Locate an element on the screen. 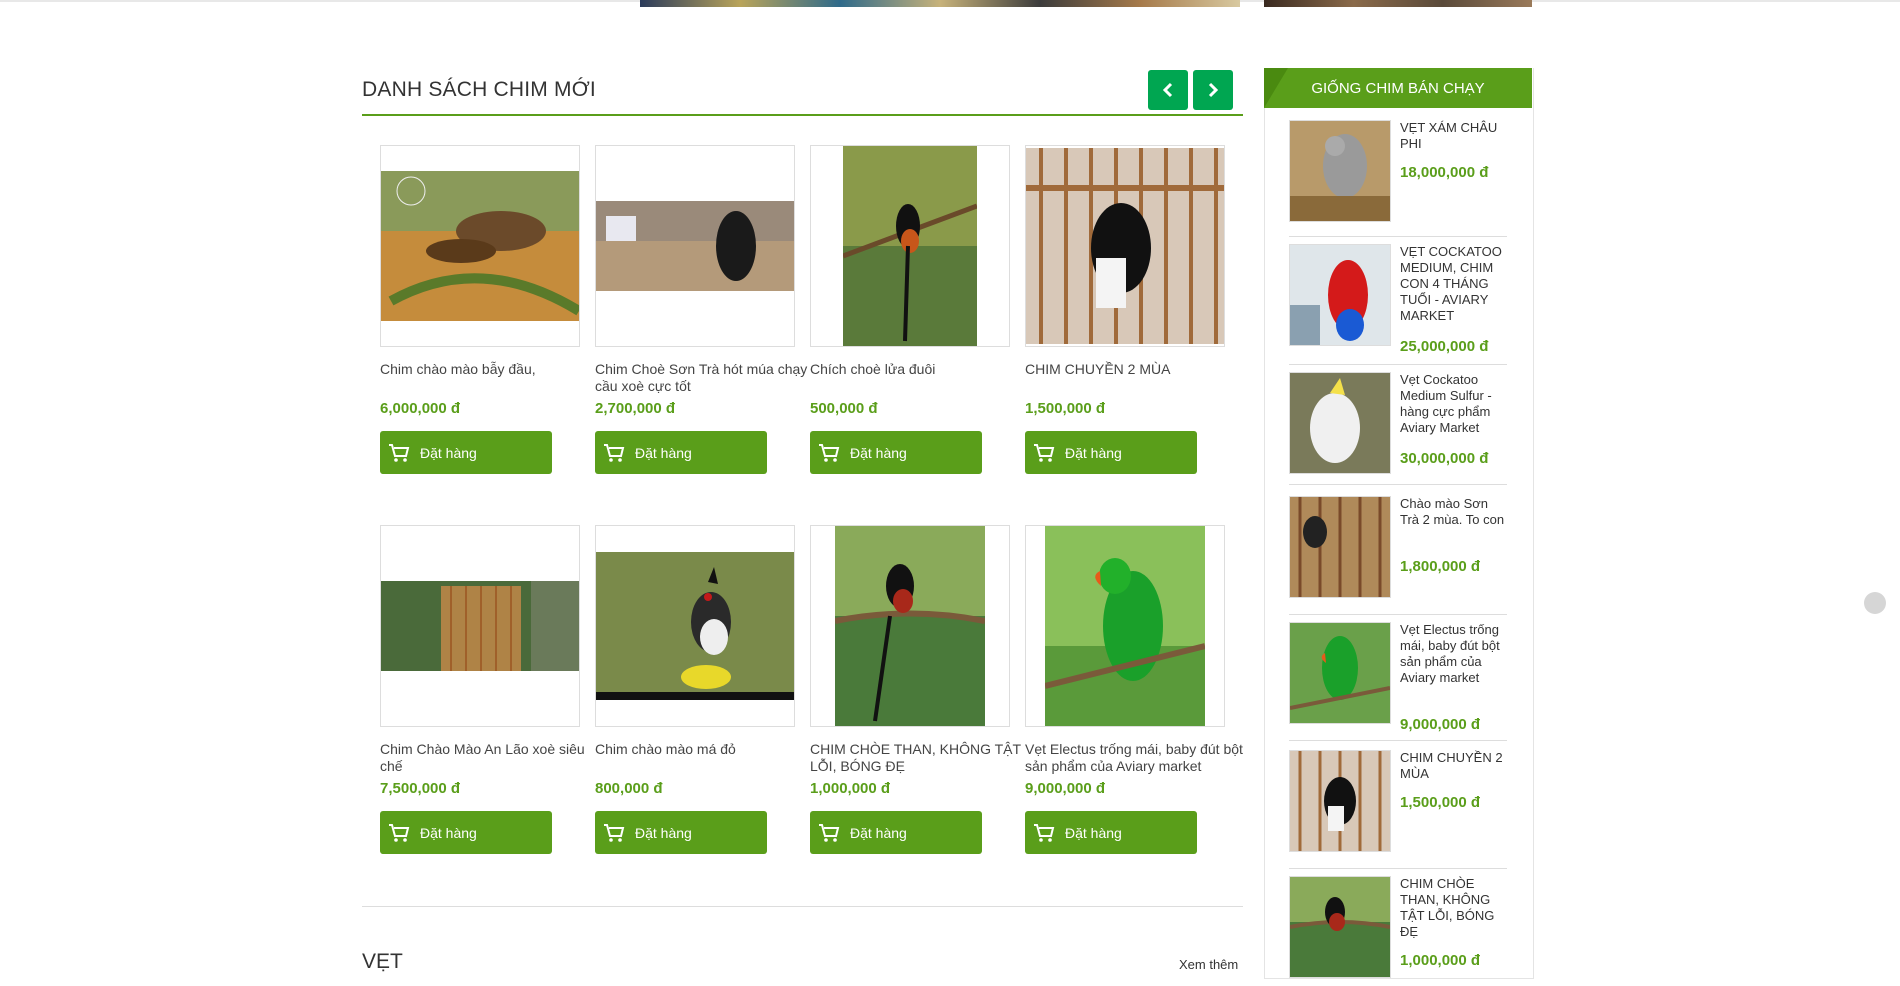  header-corner-decoration is located at coordinates (1276, 88).